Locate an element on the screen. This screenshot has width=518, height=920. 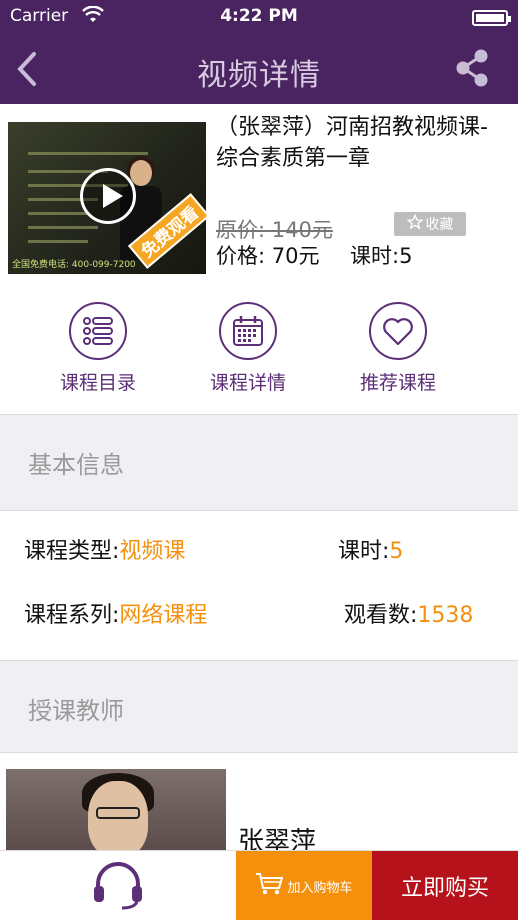
phone-text: 全国免费电话: 400-099-7200 is located at coordinates (74, 265).